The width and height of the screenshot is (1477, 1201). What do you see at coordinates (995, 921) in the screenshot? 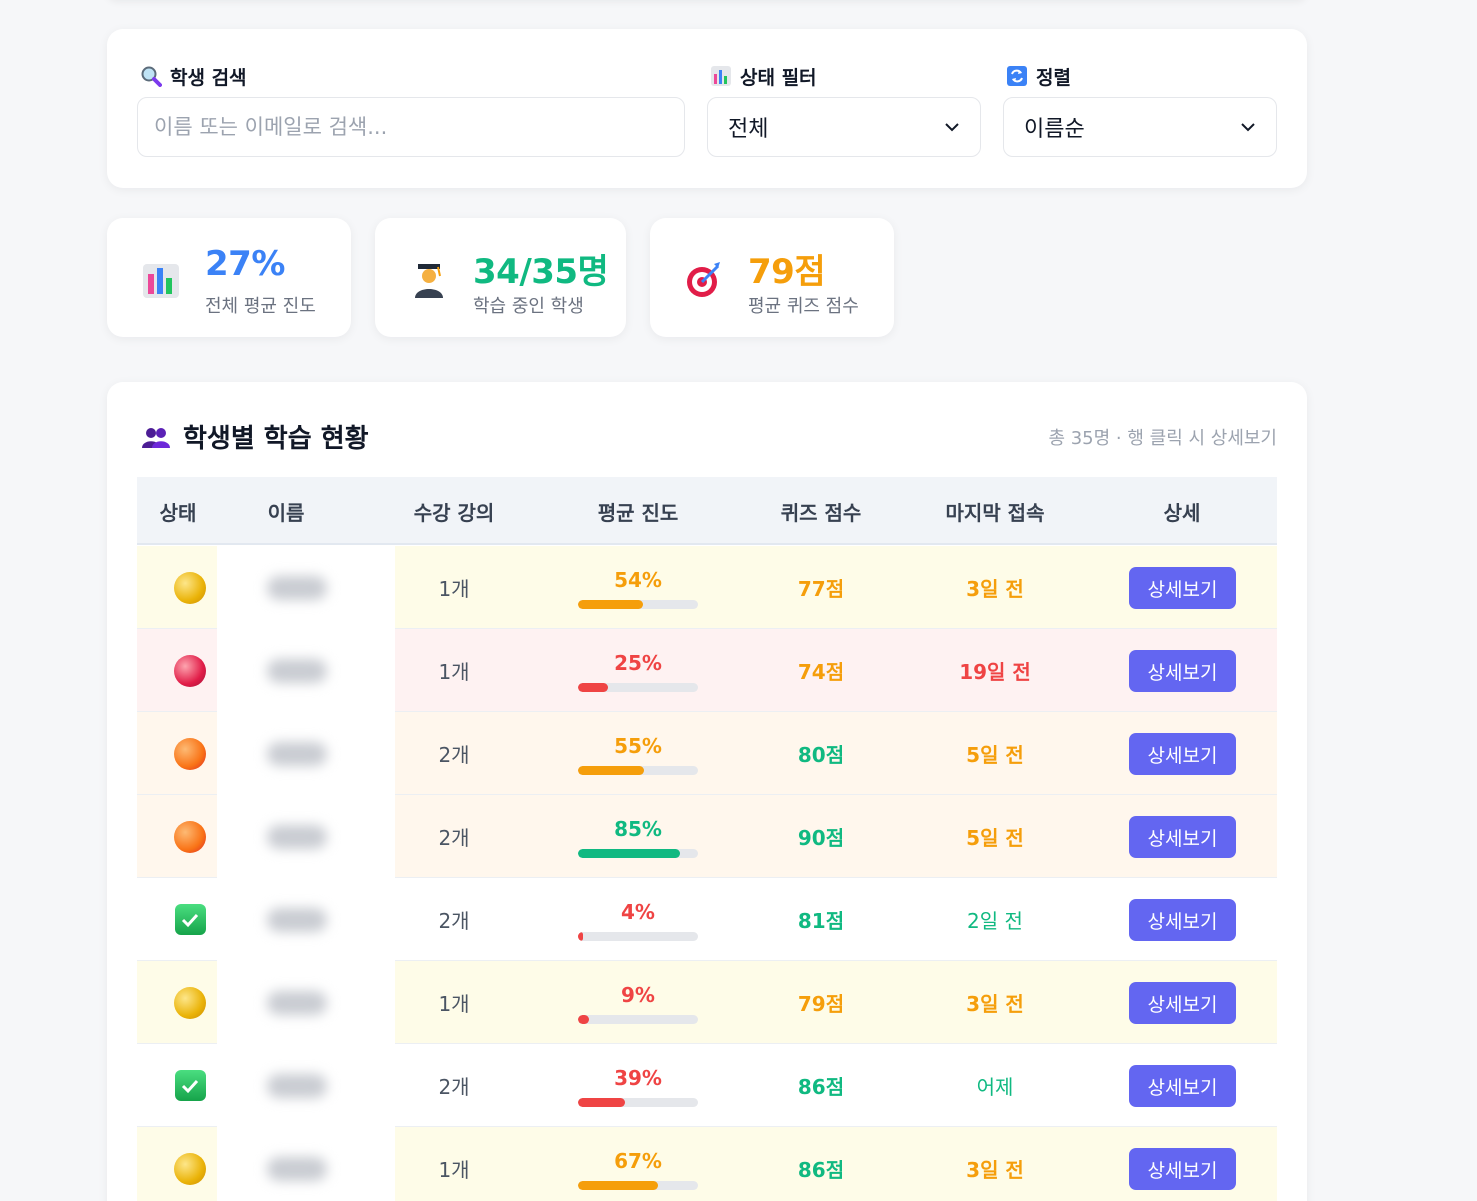
I see `last-access: 2일 전` at bounding box center [995, 921].